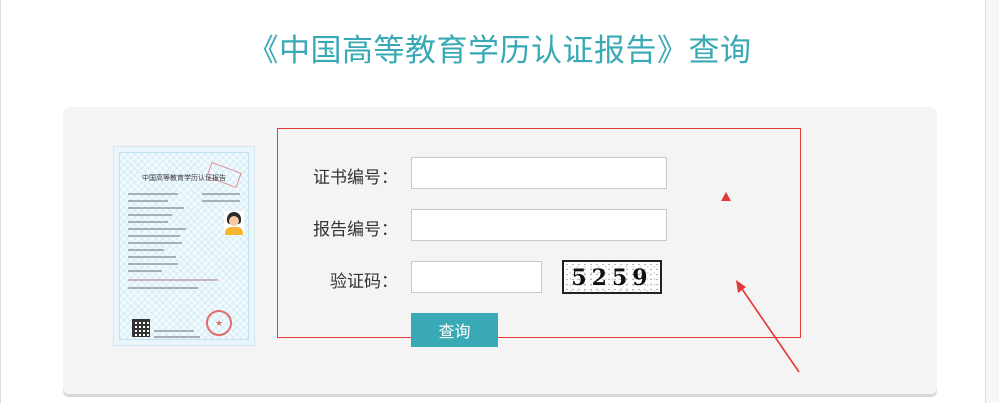 This screenshot has width=999, height=403. I want to click on certificate-document: 中国高等教育学历认证报告 ★, so click(184, 246).